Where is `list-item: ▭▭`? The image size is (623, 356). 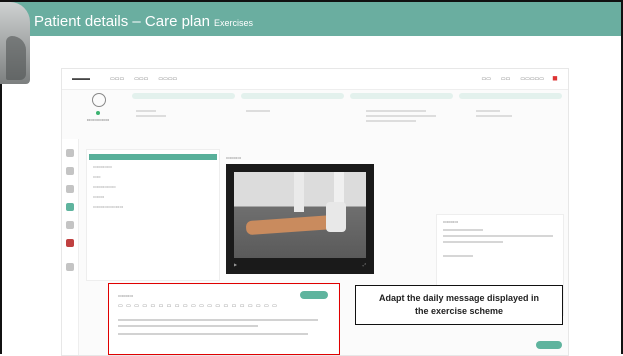
list-item: ▭▭ is located at coordinates (97, 176).